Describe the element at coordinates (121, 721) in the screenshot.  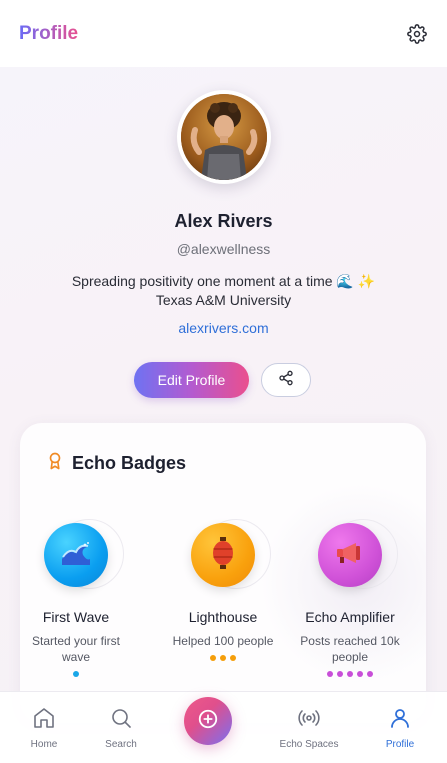
I see `search-icon` at that location.